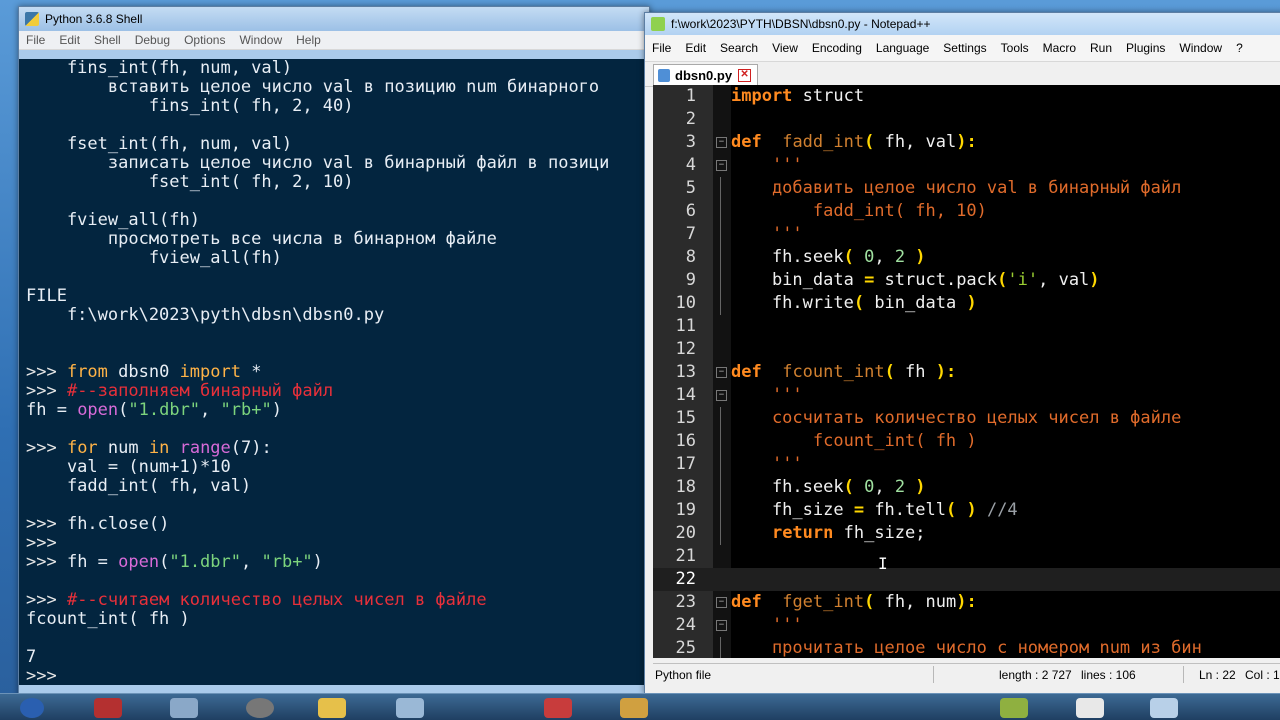 The width and height of the screenshot is (1280, 720). I want to click on line-number: 1, so click(690, 96).